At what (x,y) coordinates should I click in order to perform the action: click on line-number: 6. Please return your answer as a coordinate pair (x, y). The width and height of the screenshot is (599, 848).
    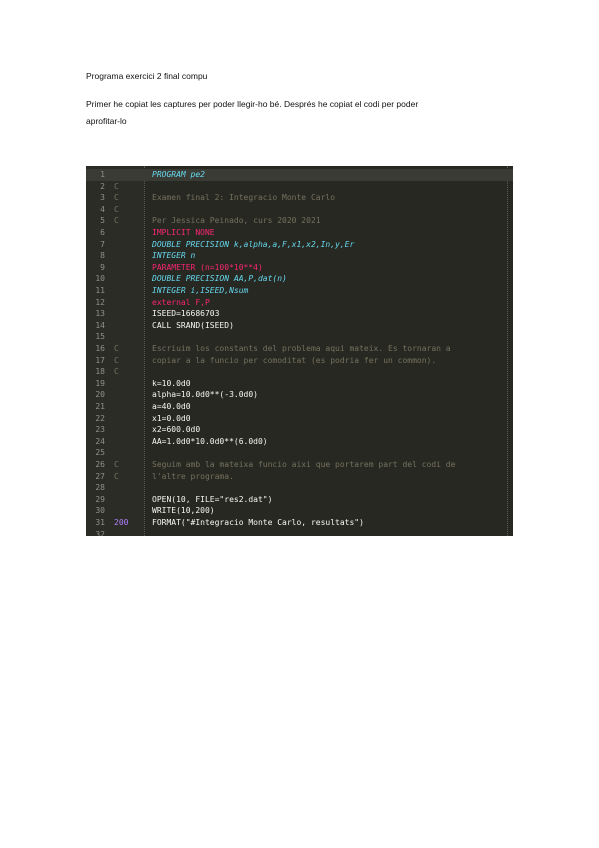
    Looking at the image, I should click on (102, 232).